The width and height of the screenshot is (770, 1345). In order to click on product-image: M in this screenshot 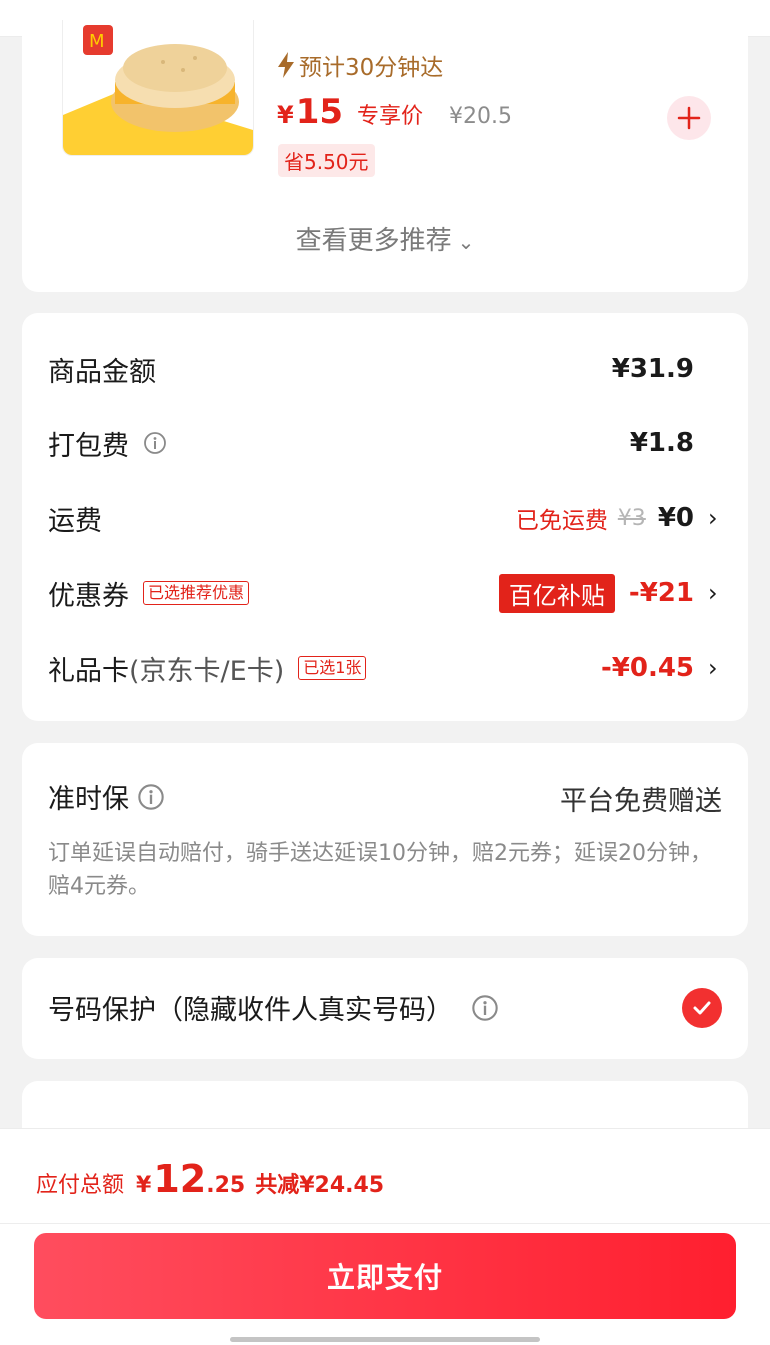, I will do `click(158, 88)`.